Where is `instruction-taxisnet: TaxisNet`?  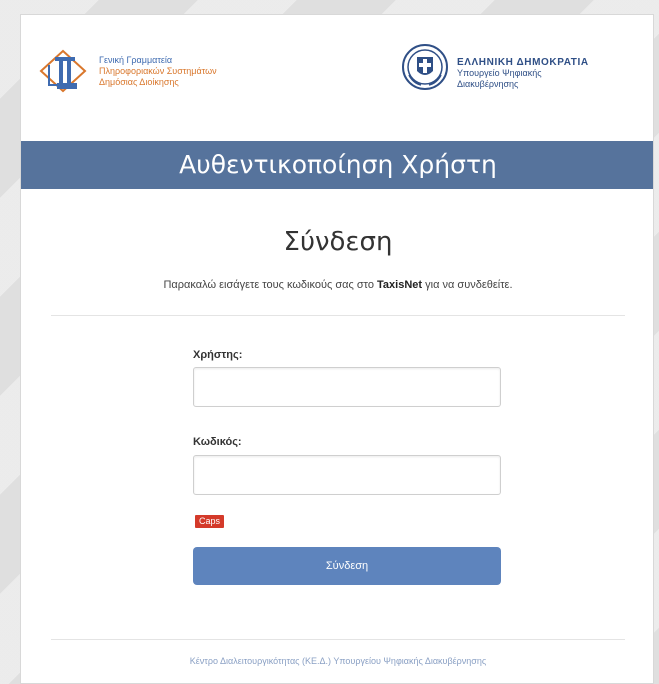 instruction-taxisnet: TaxisNet is located at coordinates (400, 285).